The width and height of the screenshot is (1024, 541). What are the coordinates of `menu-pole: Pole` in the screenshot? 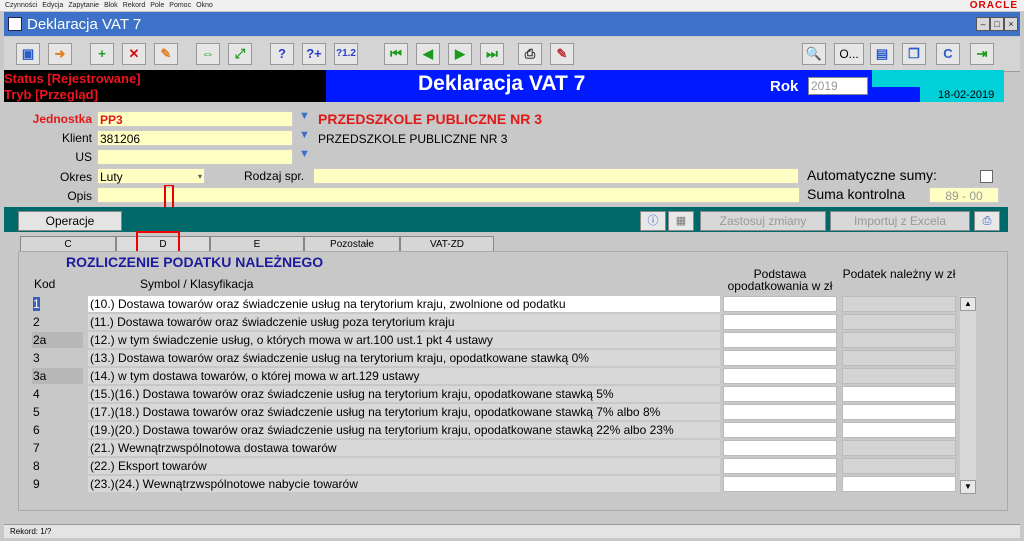 It's located at (157, 5).